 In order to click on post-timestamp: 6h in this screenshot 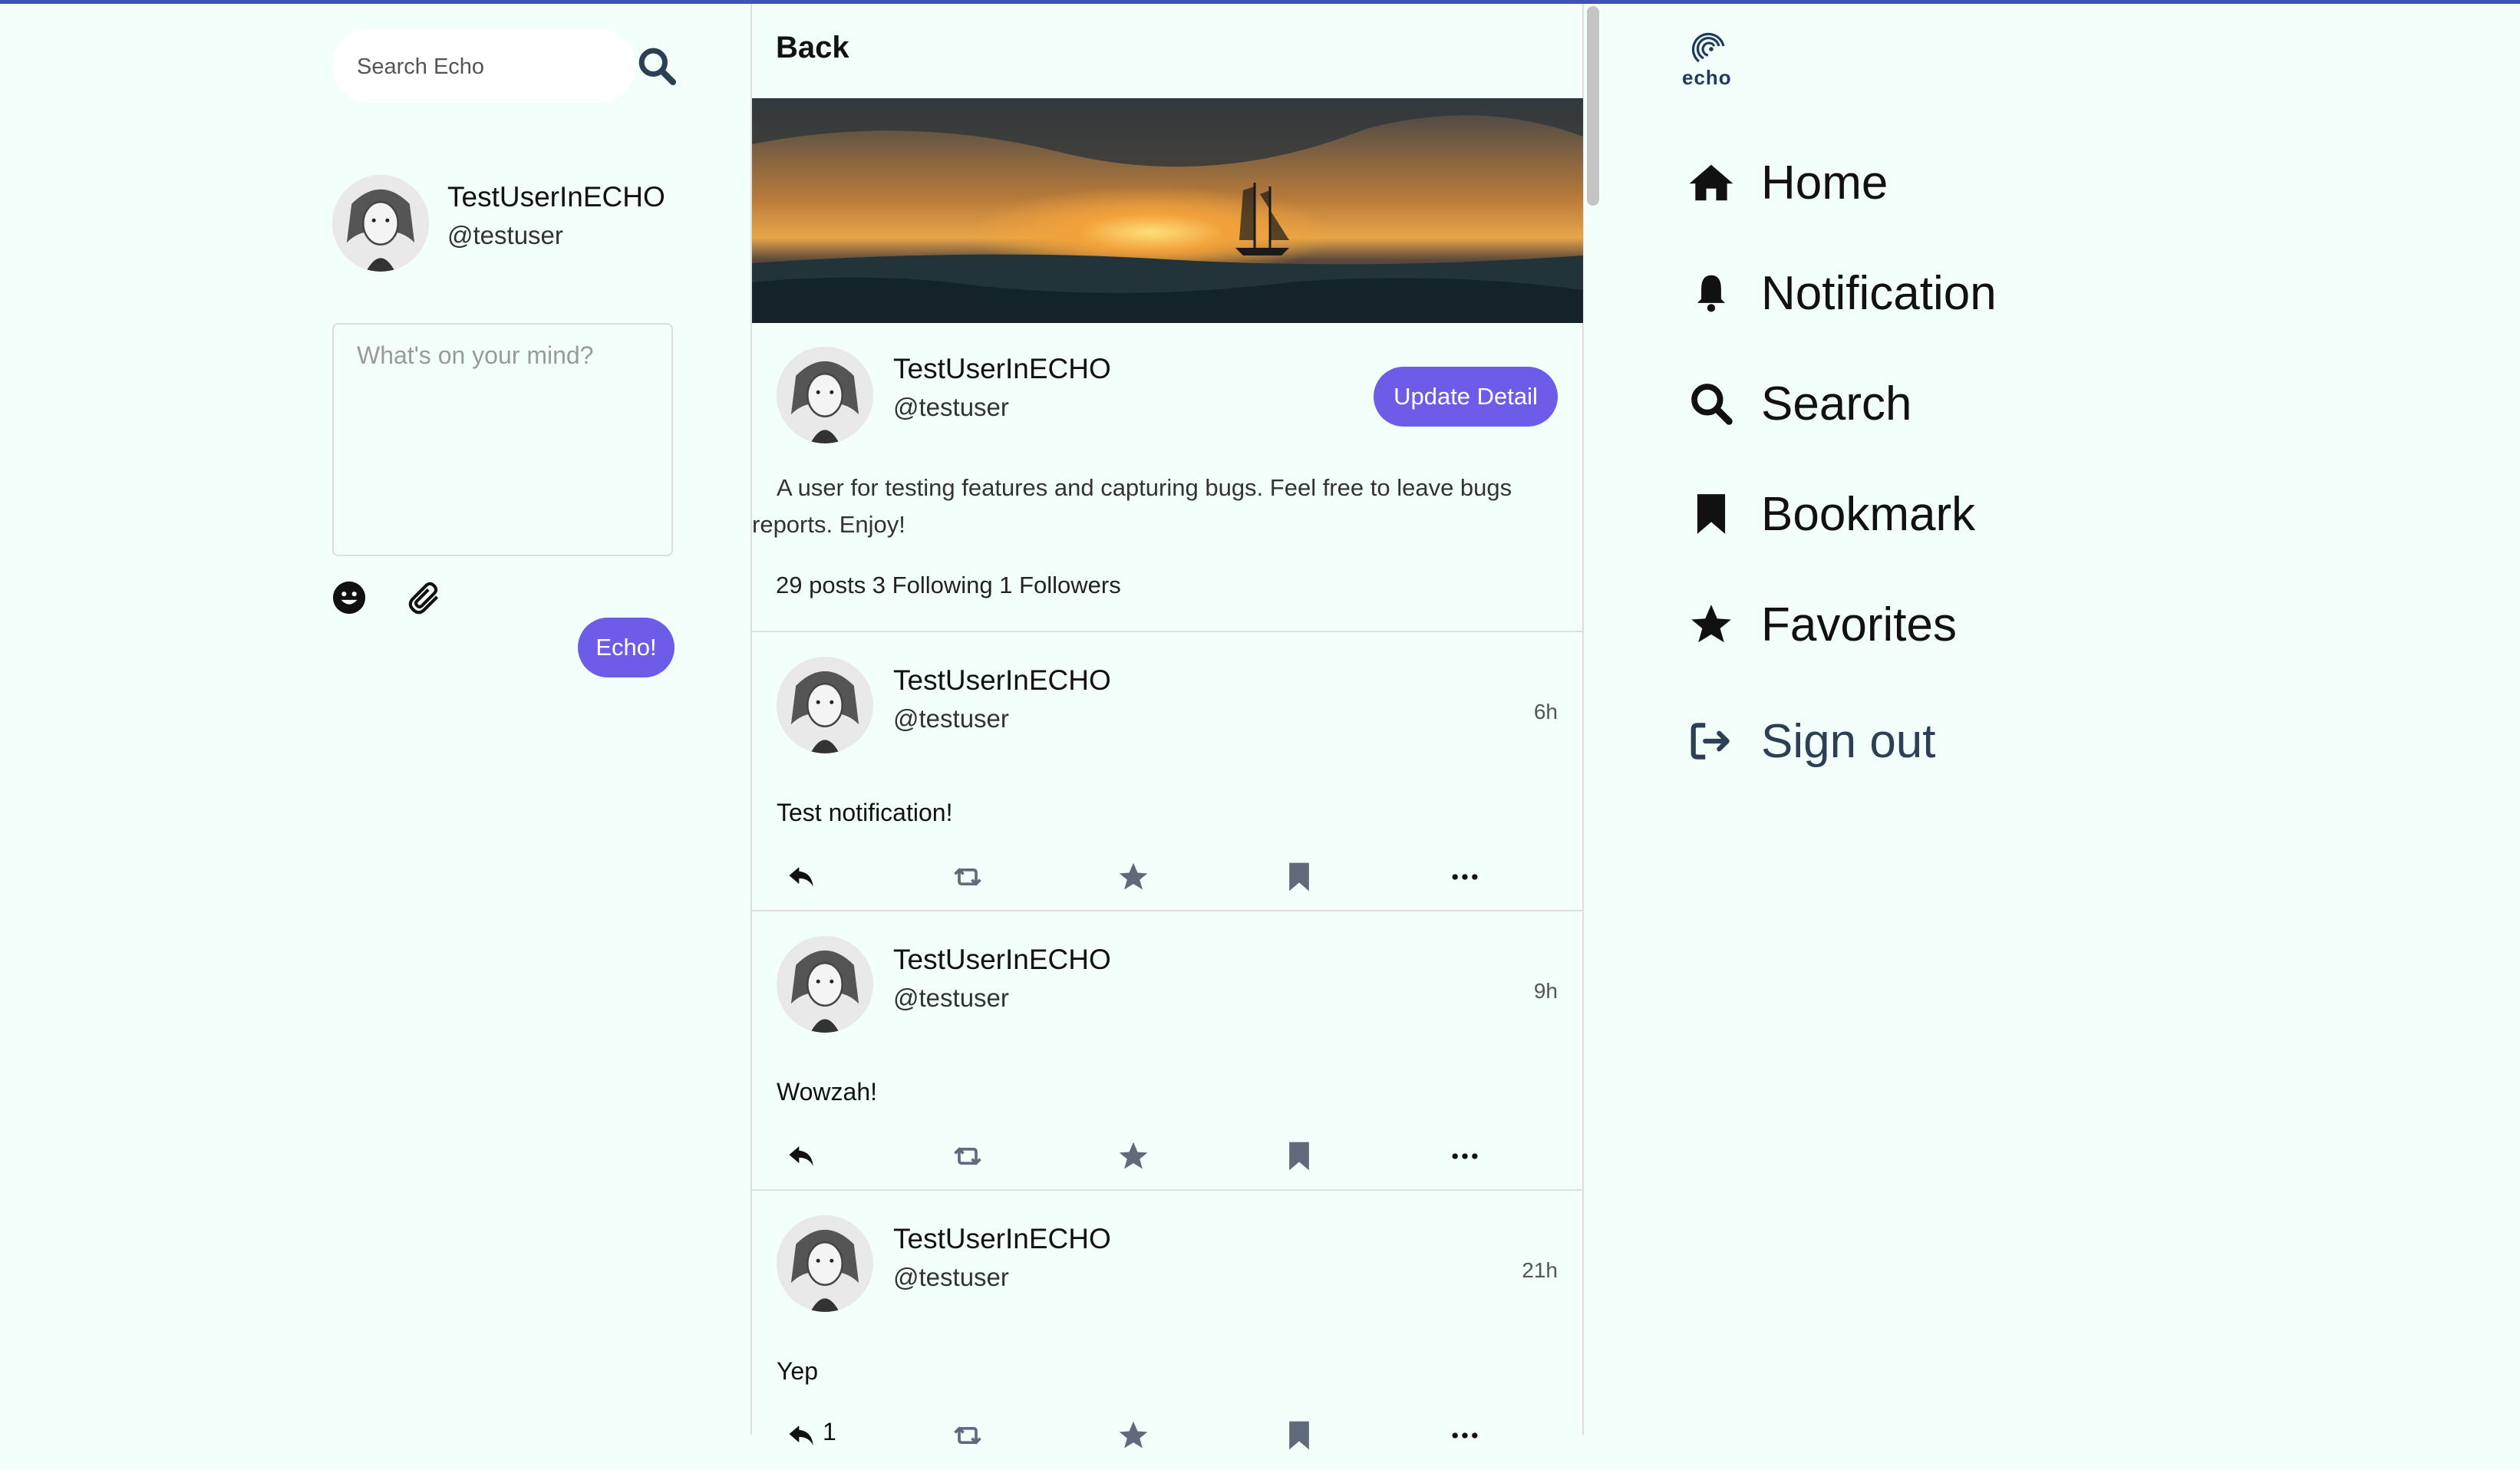, I will do `click(1545, 711)`.